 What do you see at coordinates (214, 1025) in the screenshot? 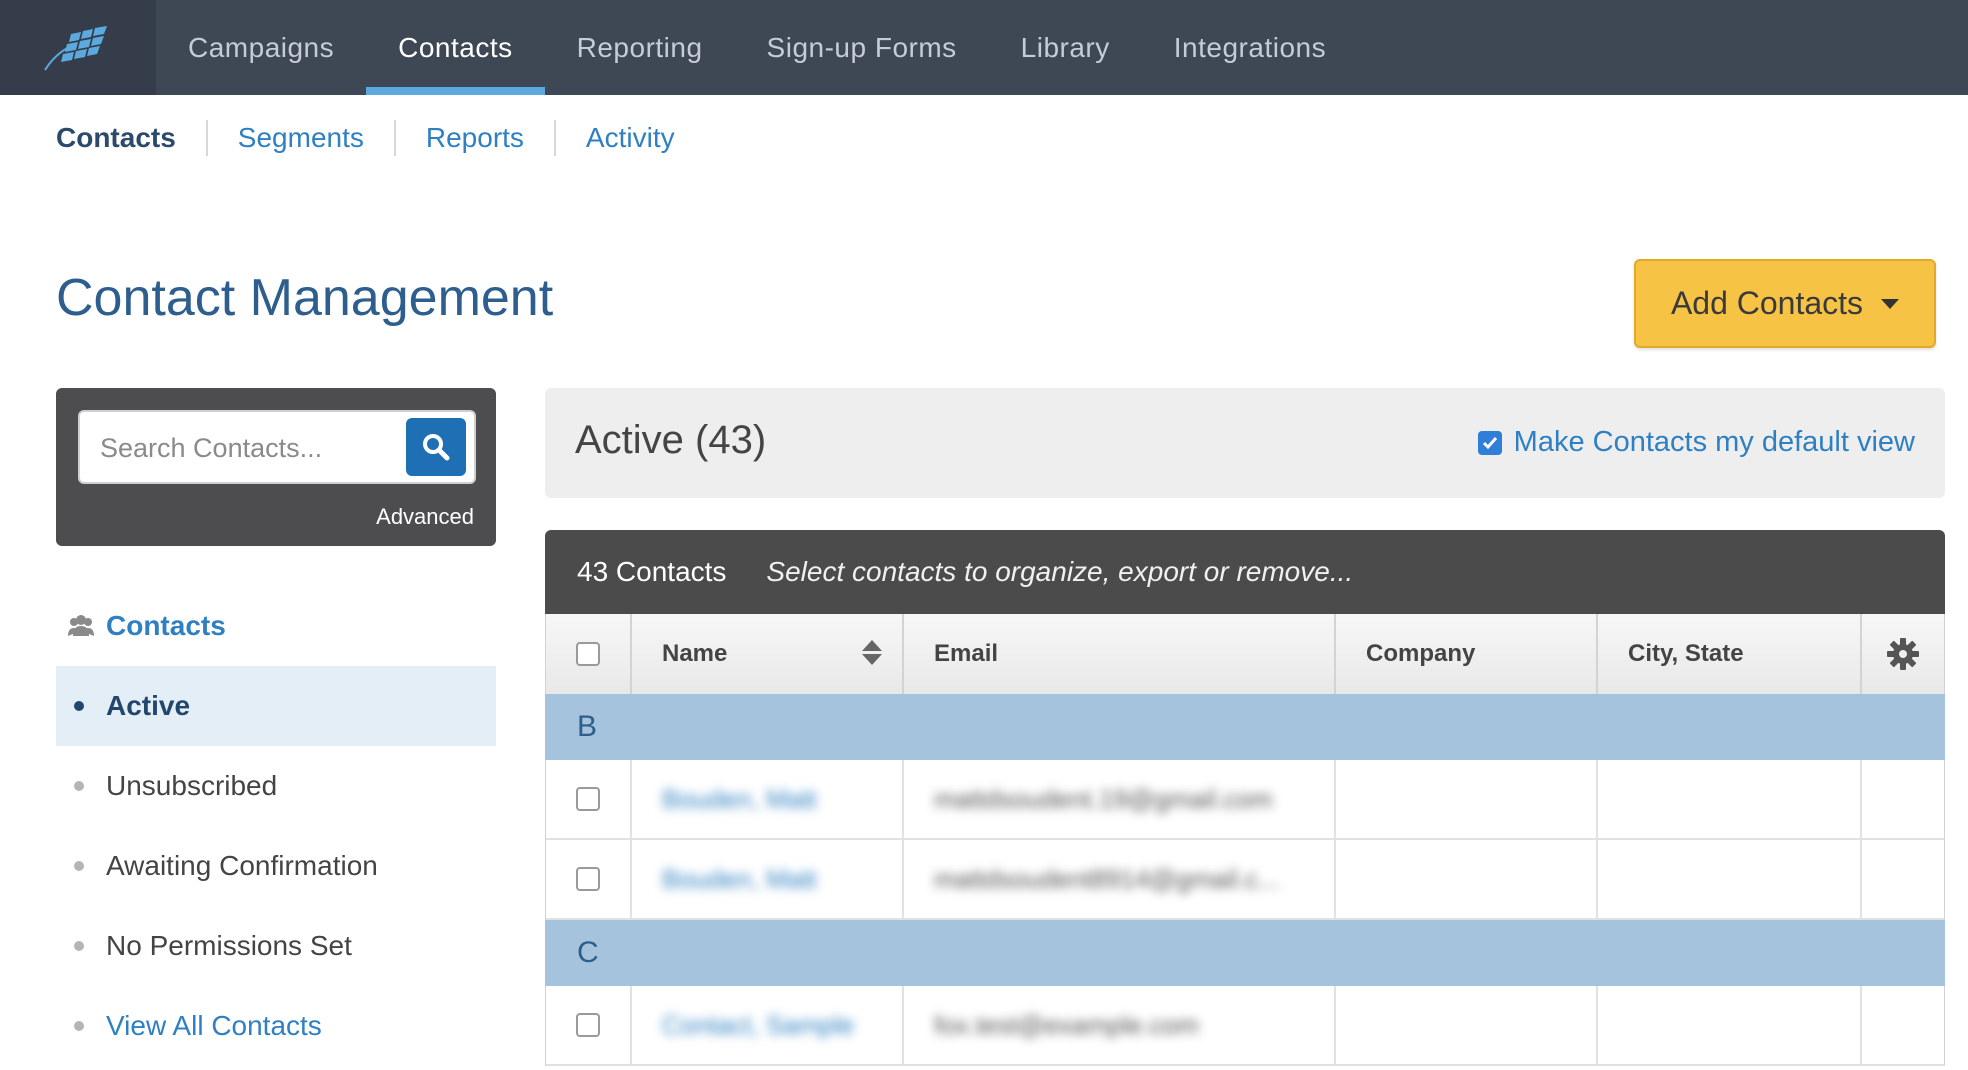
I see `sidebar-item-label: View All Contacts` at bounding box center [214, 1025].